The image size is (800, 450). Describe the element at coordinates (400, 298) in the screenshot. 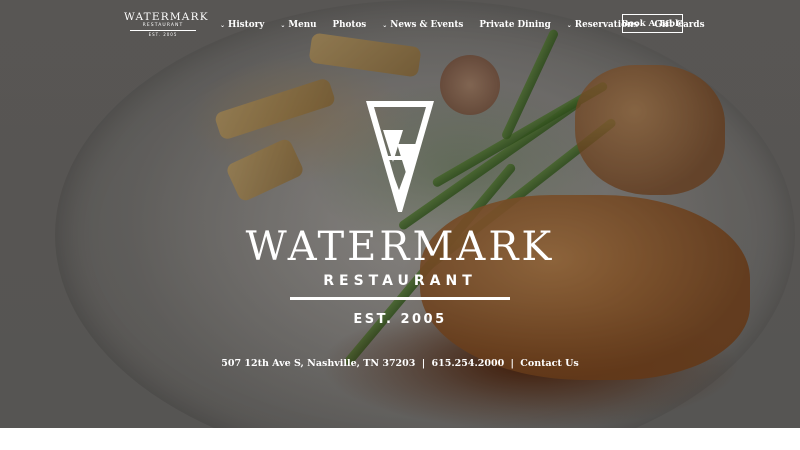

I see `hero-divider` at that location.